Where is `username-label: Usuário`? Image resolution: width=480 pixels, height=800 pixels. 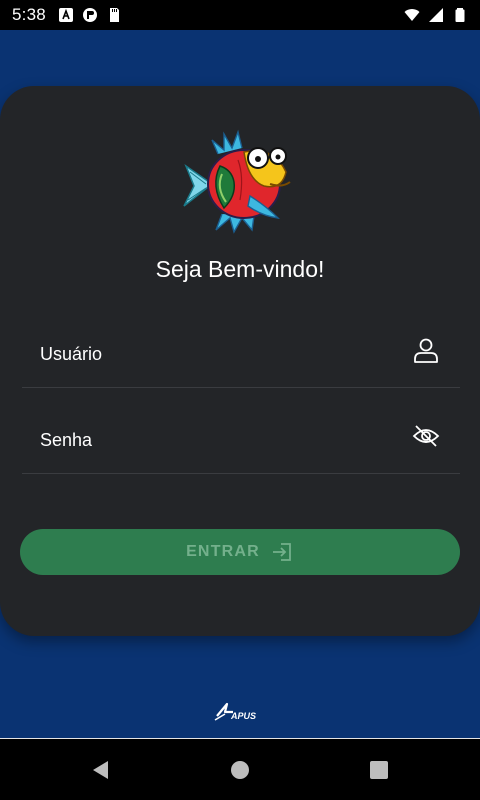
username-label: Usuário is located at coordinates (71, 354).